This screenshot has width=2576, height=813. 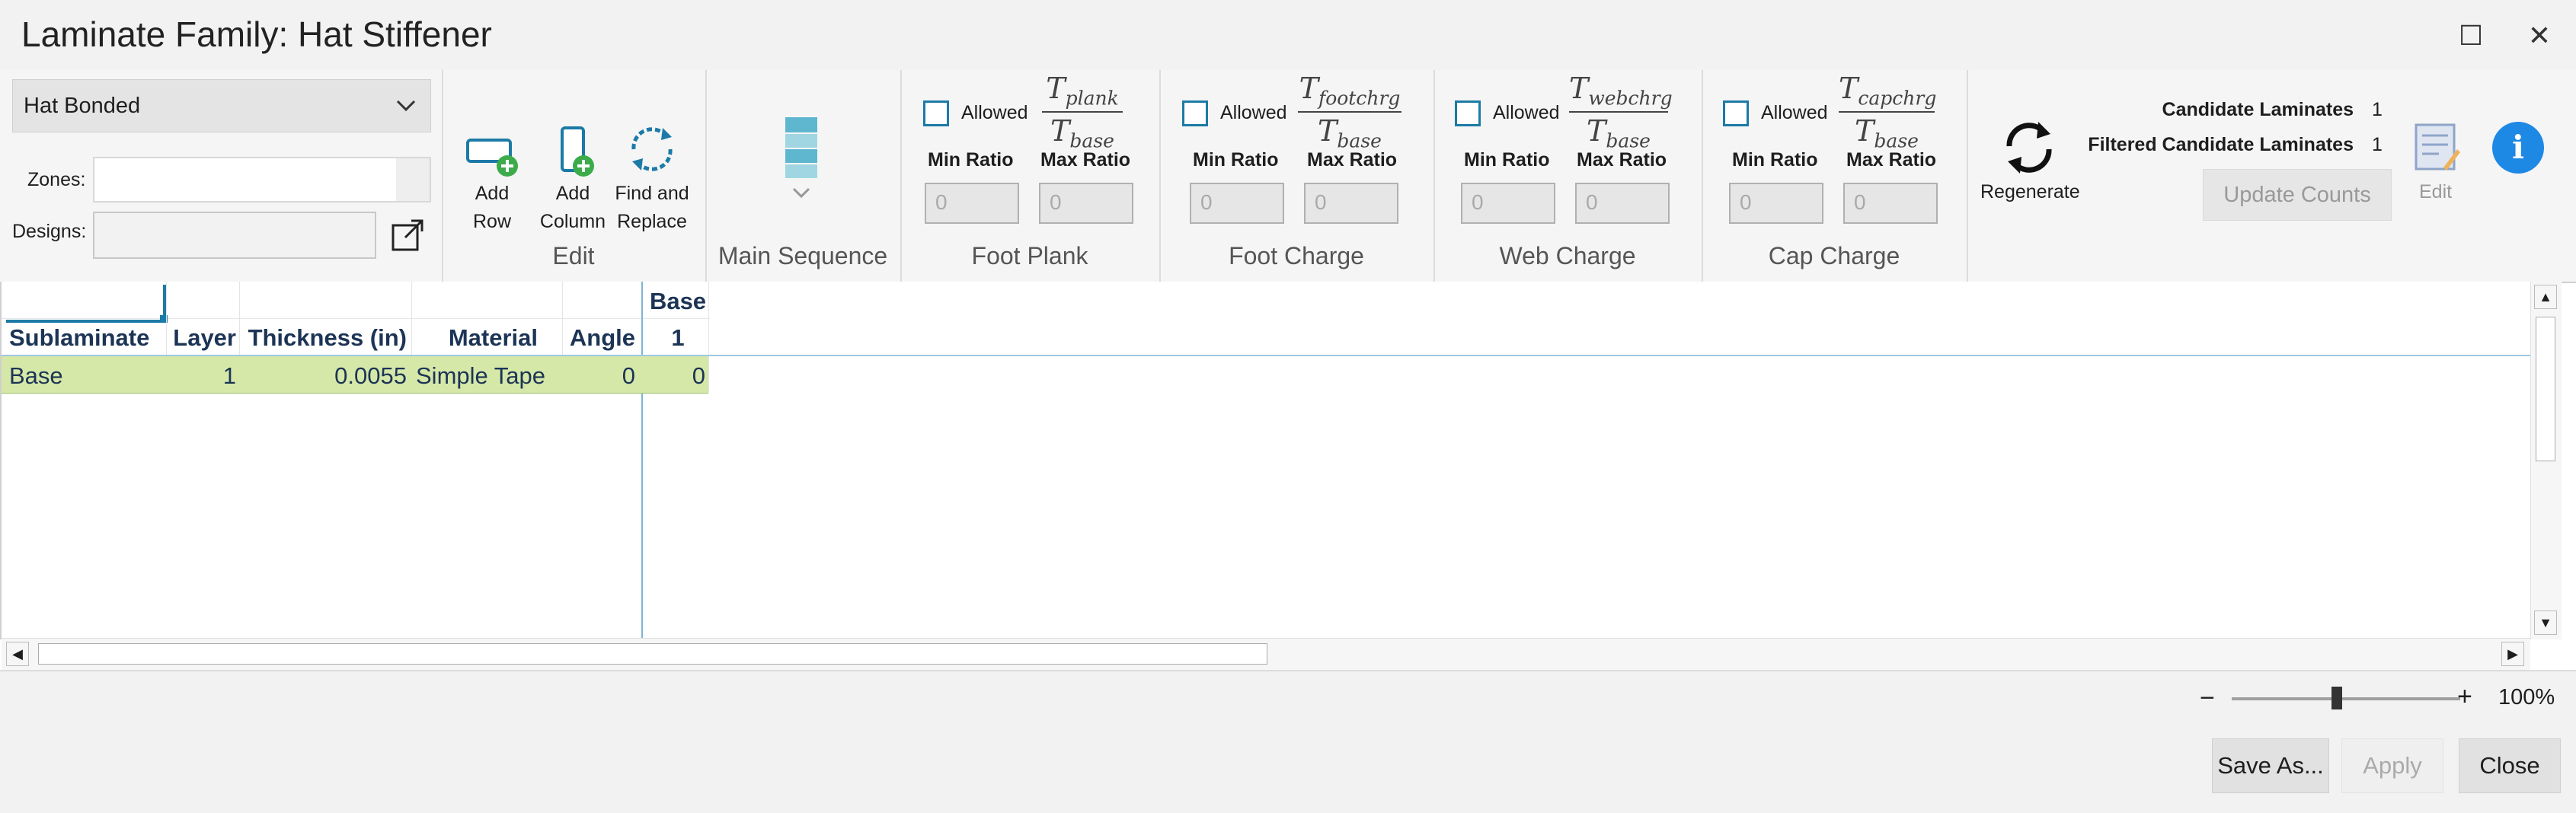 What do you see at coordinates (235, 235) in the screenshot?
I see `designs-field` at bounding box center [235, 235].